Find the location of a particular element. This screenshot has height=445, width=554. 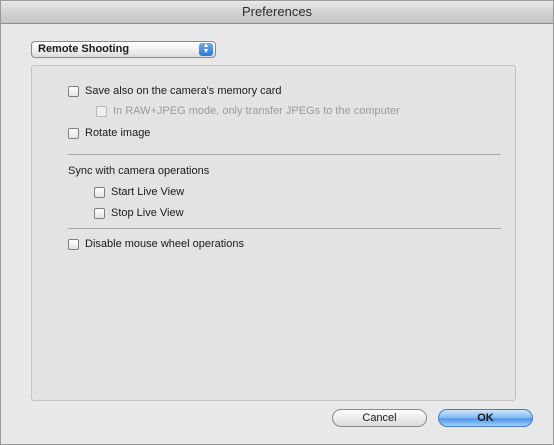

ok-button: OK is located at coordinates (485, 418).